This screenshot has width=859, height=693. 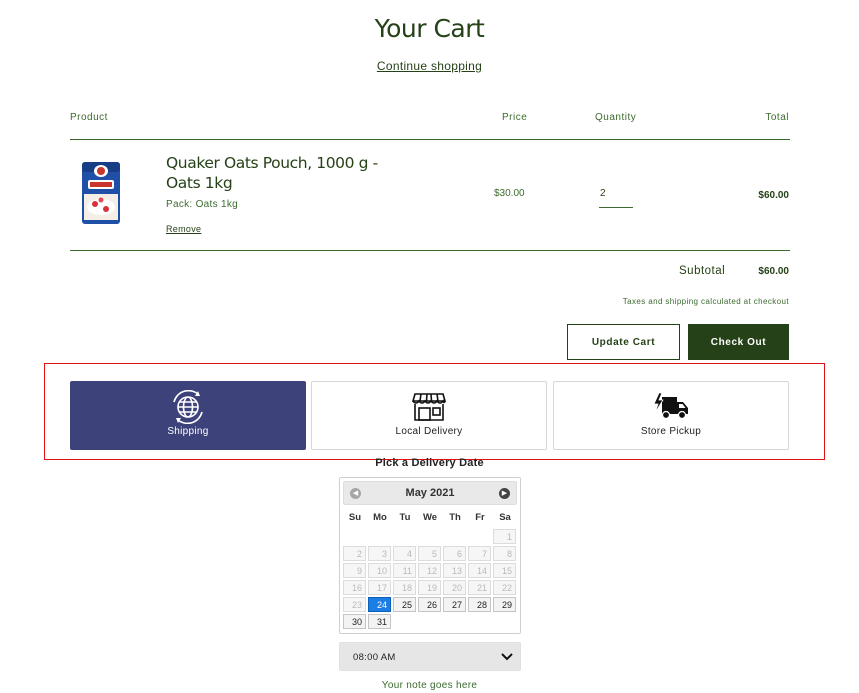 What do you see at coordinates (505, 517) in the screenshot?
I see `weekday-label: Sa` at bounding box center [505, 517].